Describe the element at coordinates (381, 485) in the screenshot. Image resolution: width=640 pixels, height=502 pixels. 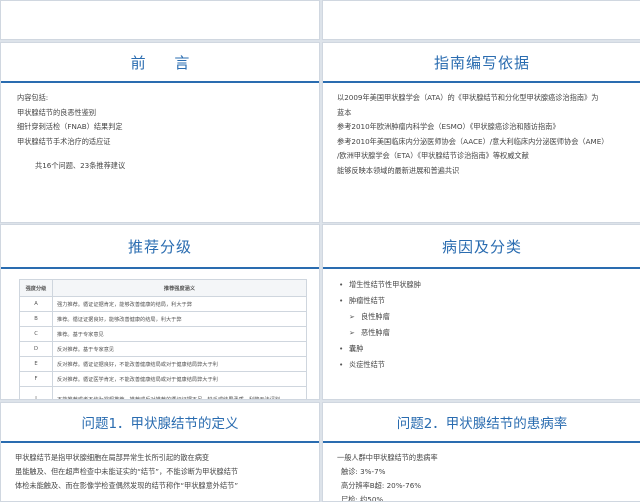
I see `text-line: 高分辨率B超: 20%-76%` at that location.